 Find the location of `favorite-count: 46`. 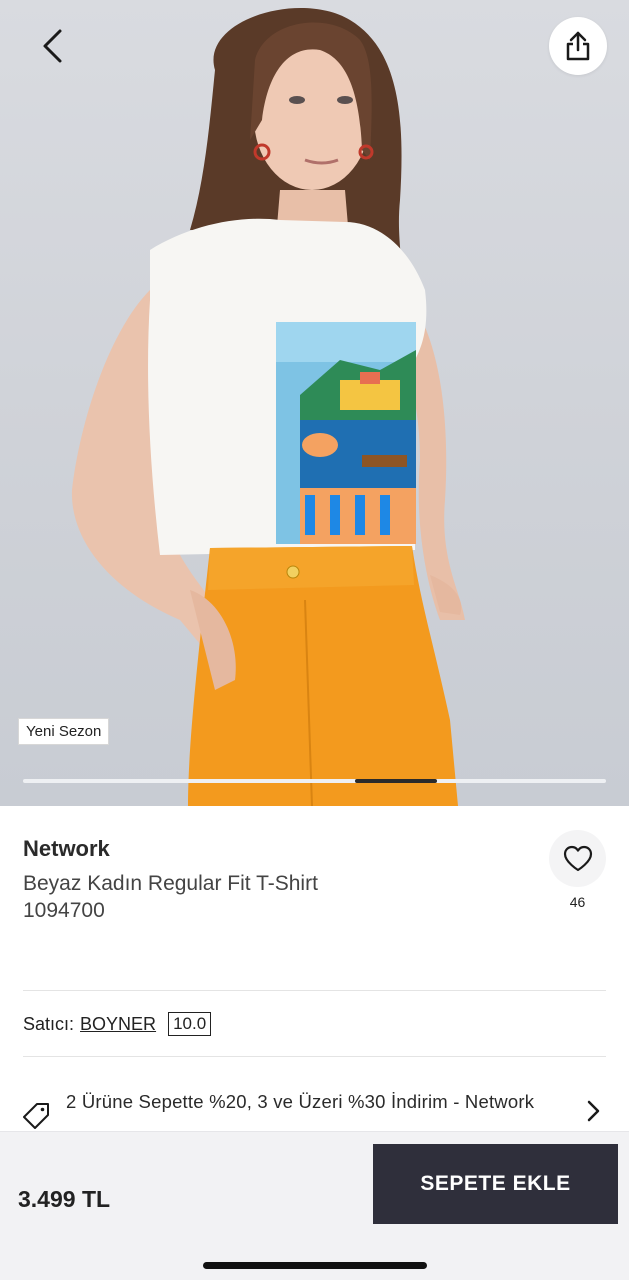

favorite-count: 46 is located at coordinates (577, 902).